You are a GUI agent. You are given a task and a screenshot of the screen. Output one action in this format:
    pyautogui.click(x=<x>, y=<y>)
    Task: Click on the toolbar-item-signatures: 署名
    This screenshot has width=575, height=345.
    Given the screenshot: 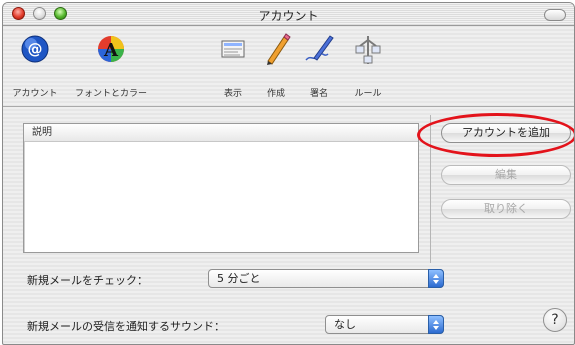 What is the action you would take?
    pyautogui.click(x=319, y=66)
    